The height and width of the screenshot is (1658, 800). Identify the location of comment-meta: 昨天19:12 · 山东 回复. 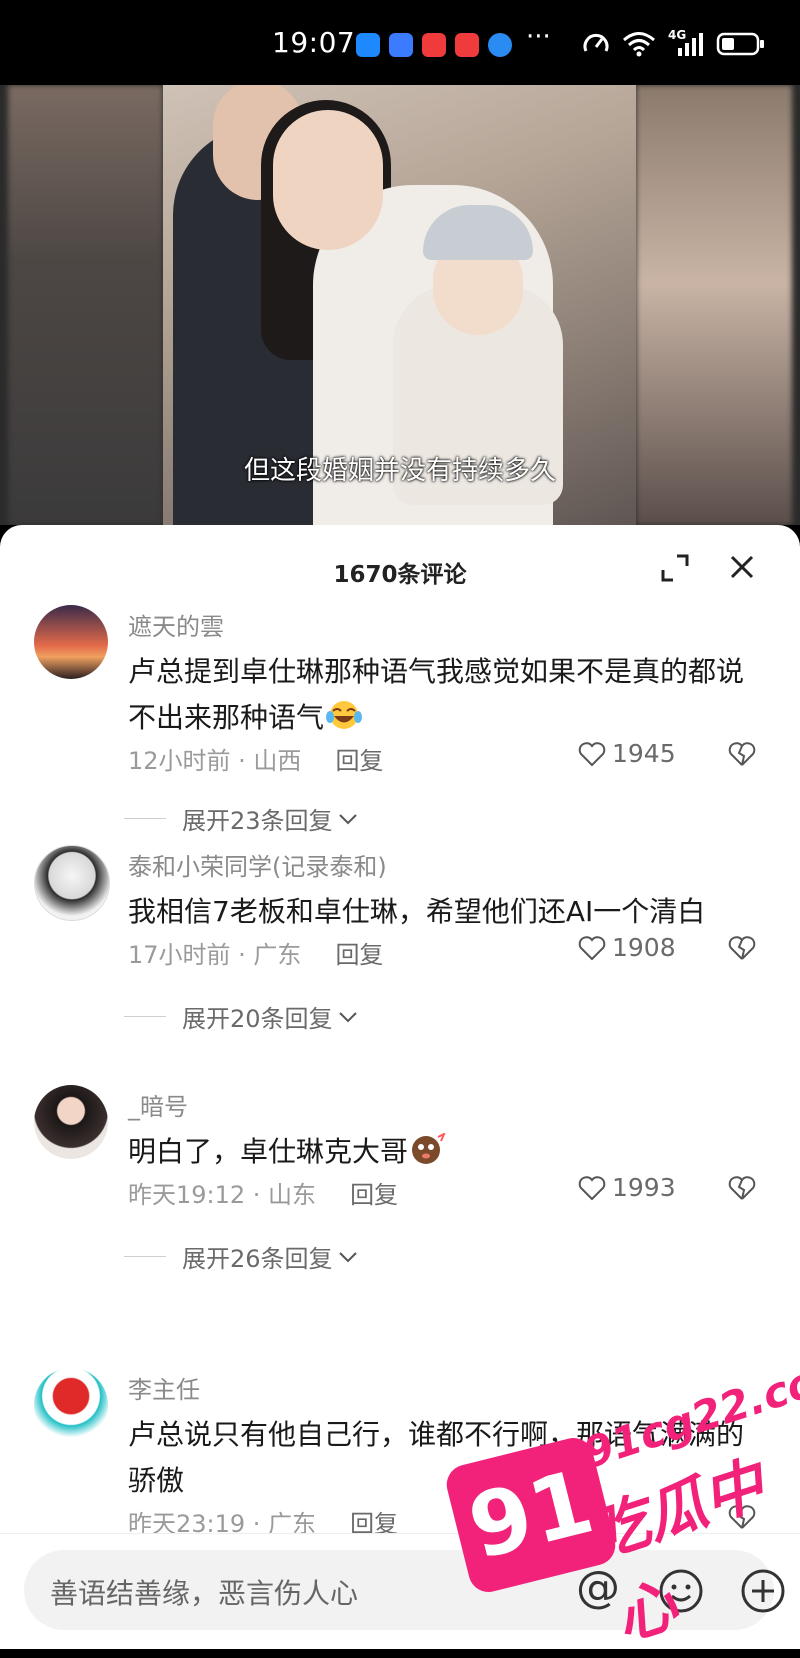
(263, 1192).